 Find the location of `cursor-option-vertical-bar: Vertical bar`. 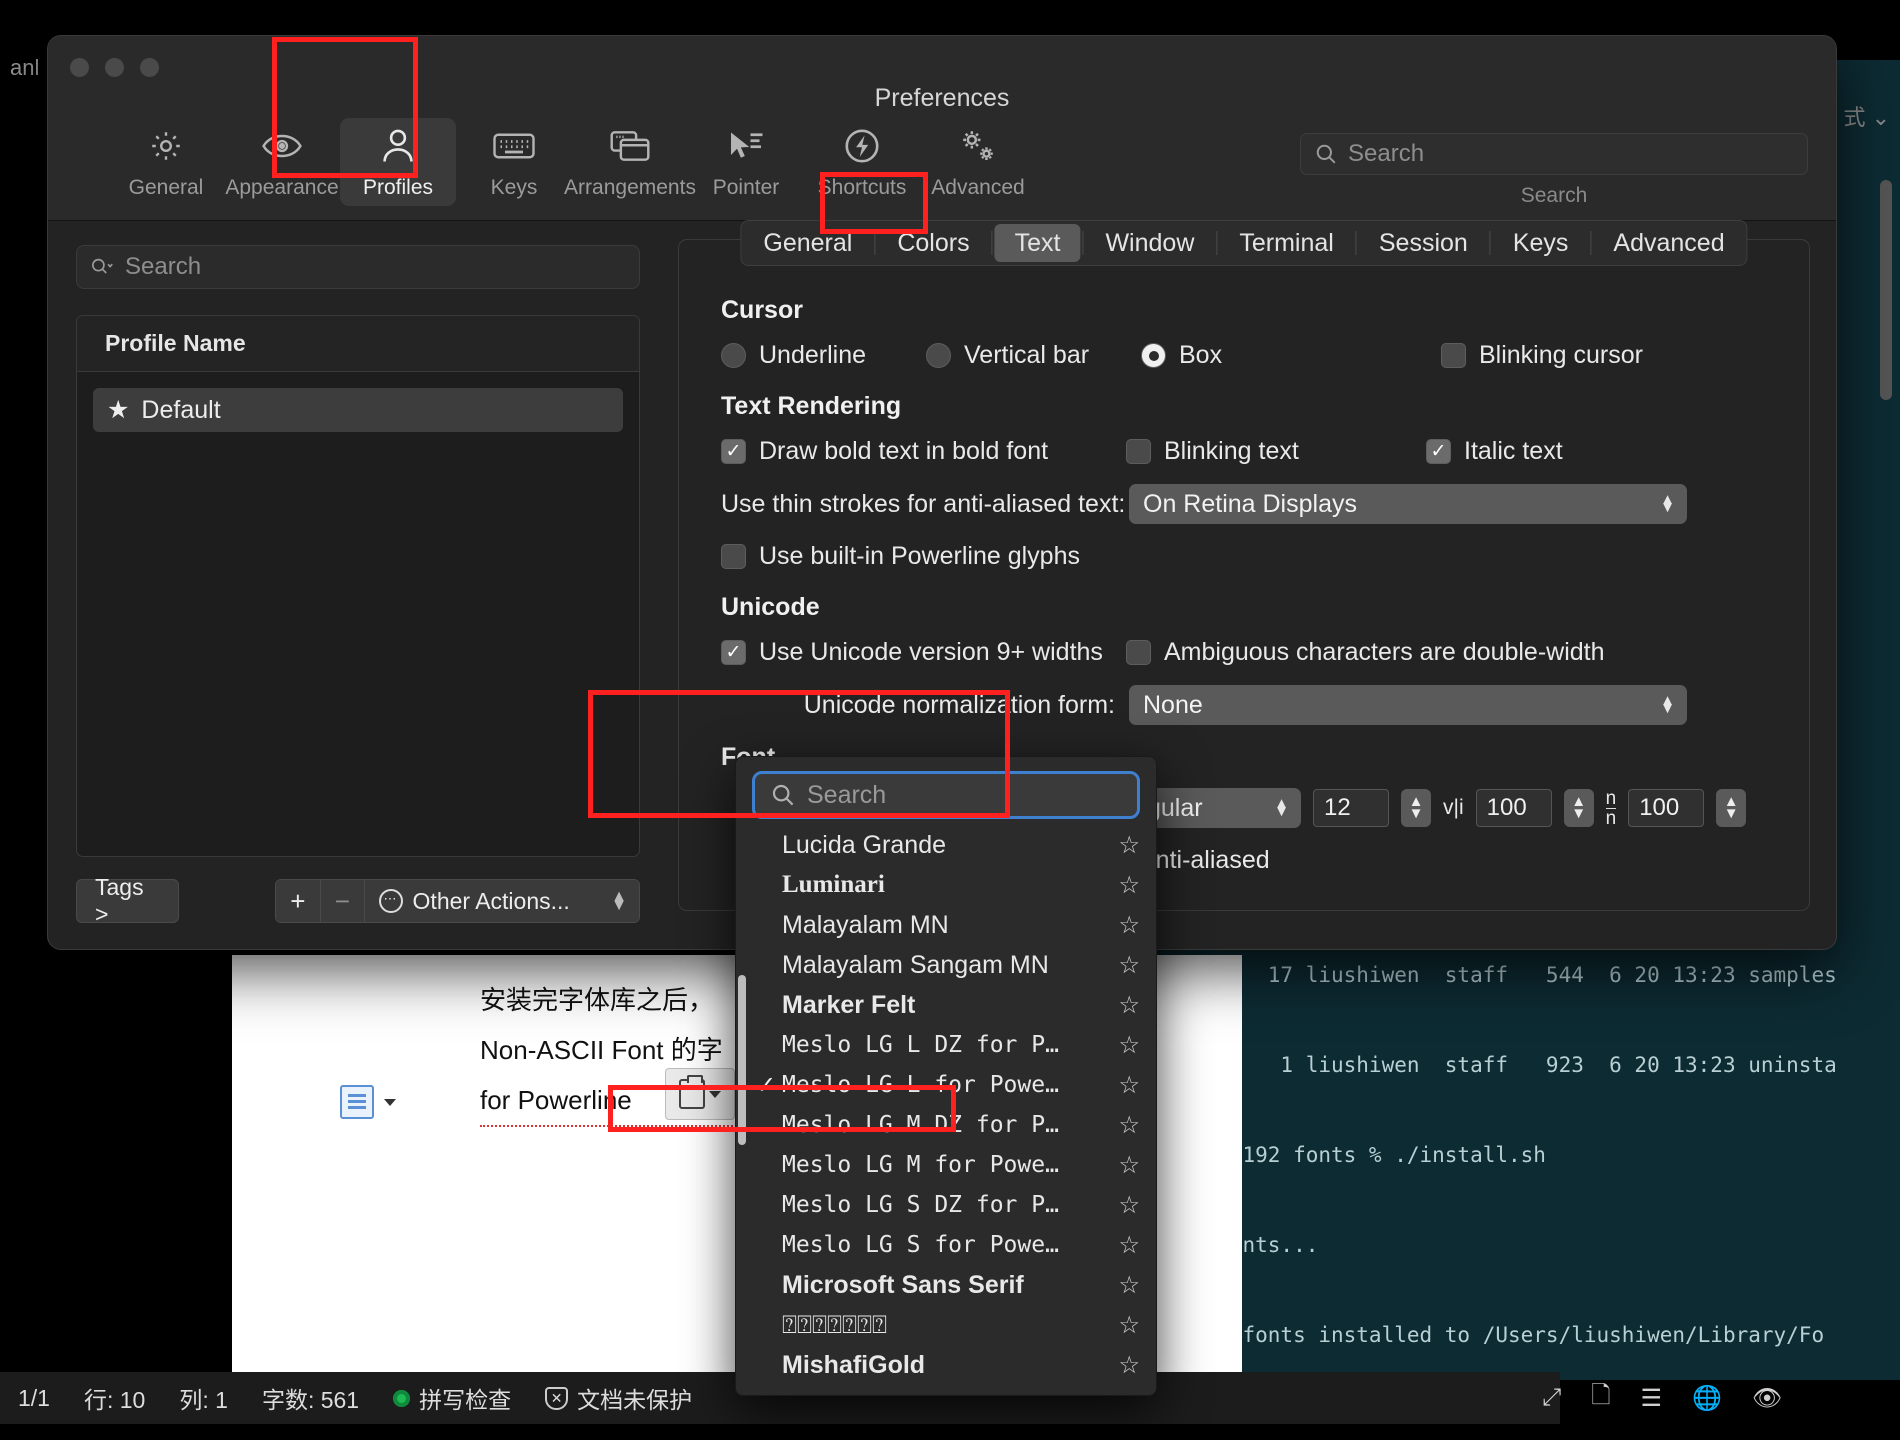

cursor-option-vertical-bar: Vertical bar is located at coordinates (1033, 355).